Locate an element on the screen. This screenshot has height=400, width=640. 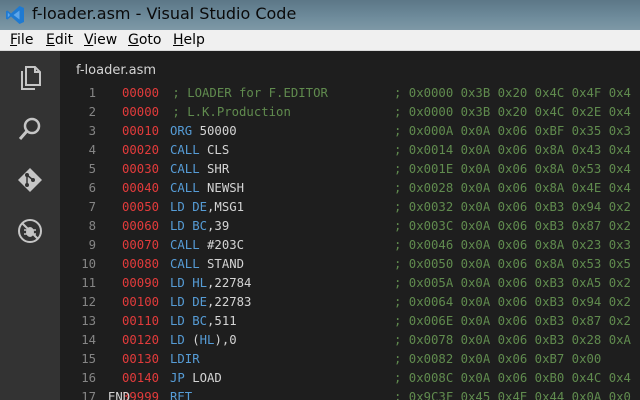
code-hex-comment: ; 0x0000 0x3B 0x20 0x4C 0x2E 0x4 is located at coordinates (512, 112).